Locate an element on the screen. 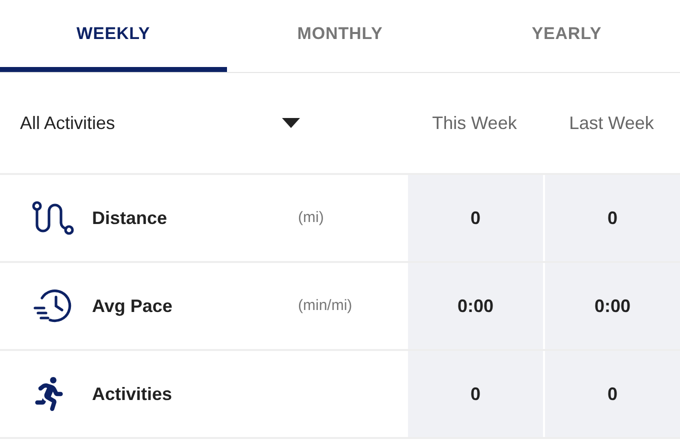  caret-icon is located at coordinates (291, 123).